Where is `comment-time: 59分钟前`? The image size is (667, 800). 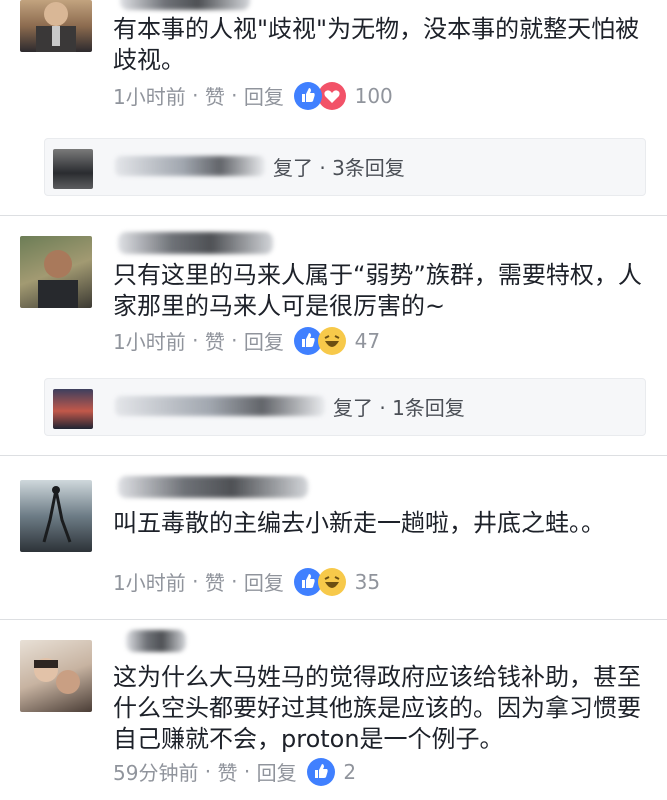
comment-time: 59分钟前 is located at coordinates (156, 773).